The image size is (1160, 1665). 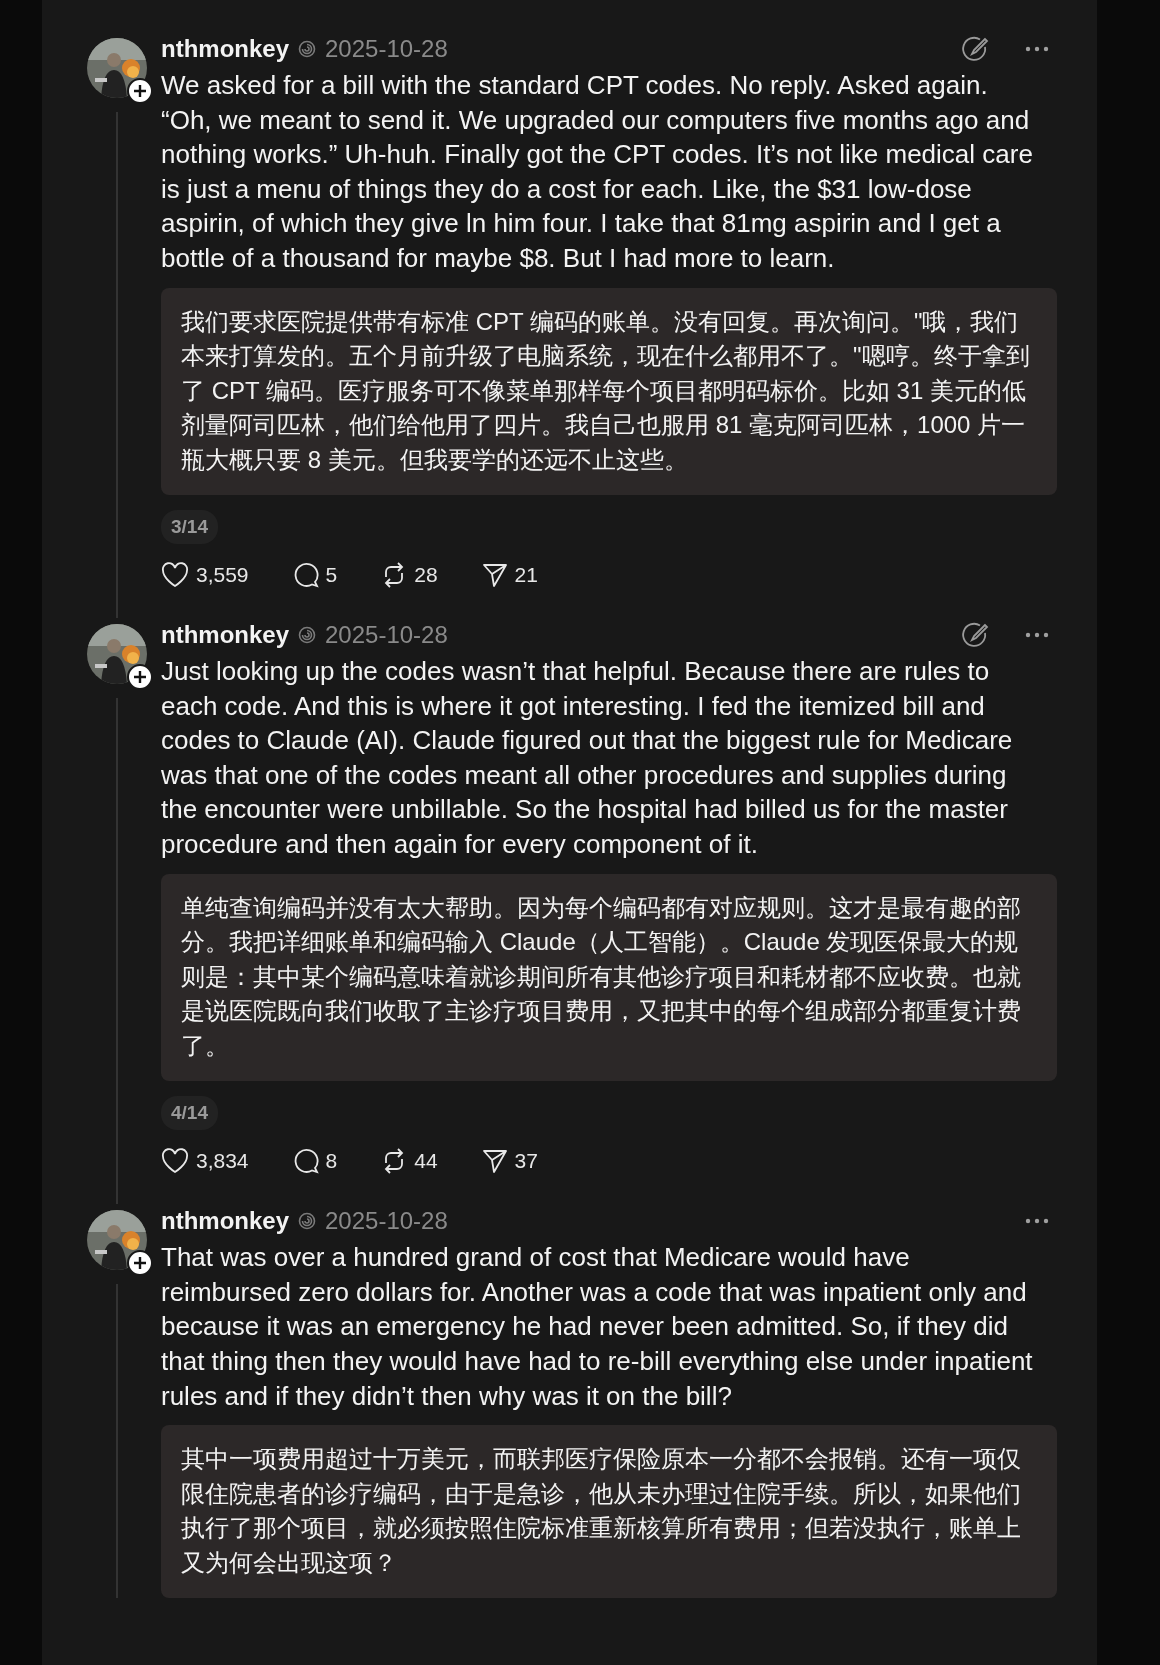 I want to click on translation-text: 其中一项费用超过十万美元，而联邦医疗保险原本一分都不会报销。还有一项仅限住院患者的诊疗编码，由于是急诊，他从未办理过住院手续。所以，如果他们执行了那个项目，就必须按照住院标准重新核算所有费用；但若没执行，账单上又为何会出现这项？, so click(x=609, y=1512).